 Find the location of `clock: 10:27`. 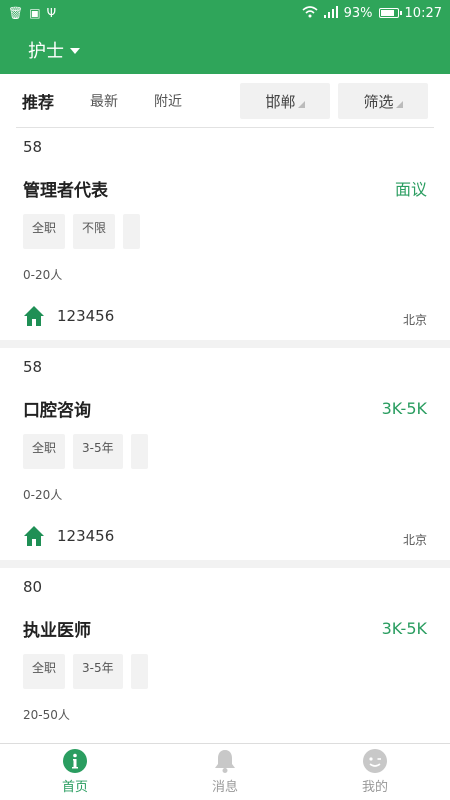

clock: 10:27 is located at coordinates (423, 13).